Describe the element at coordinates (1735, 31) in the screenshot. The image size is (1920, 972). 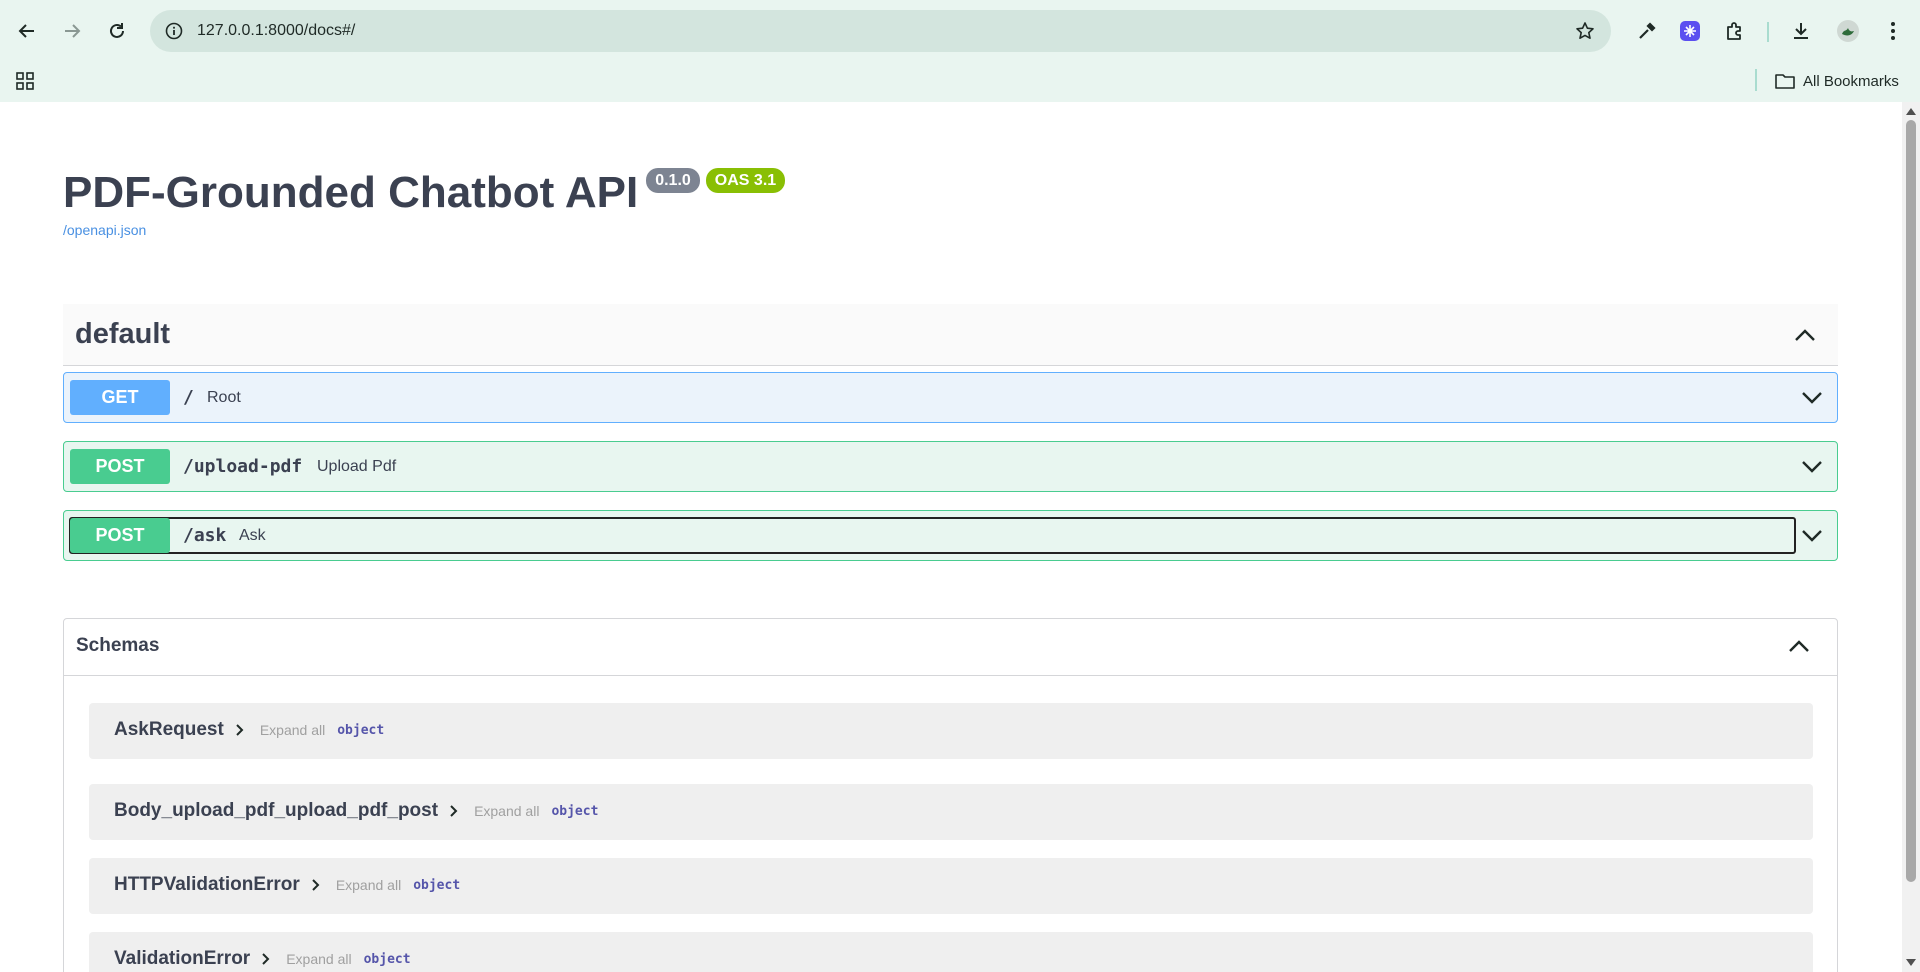
I see `puzzle-icon` at that location.